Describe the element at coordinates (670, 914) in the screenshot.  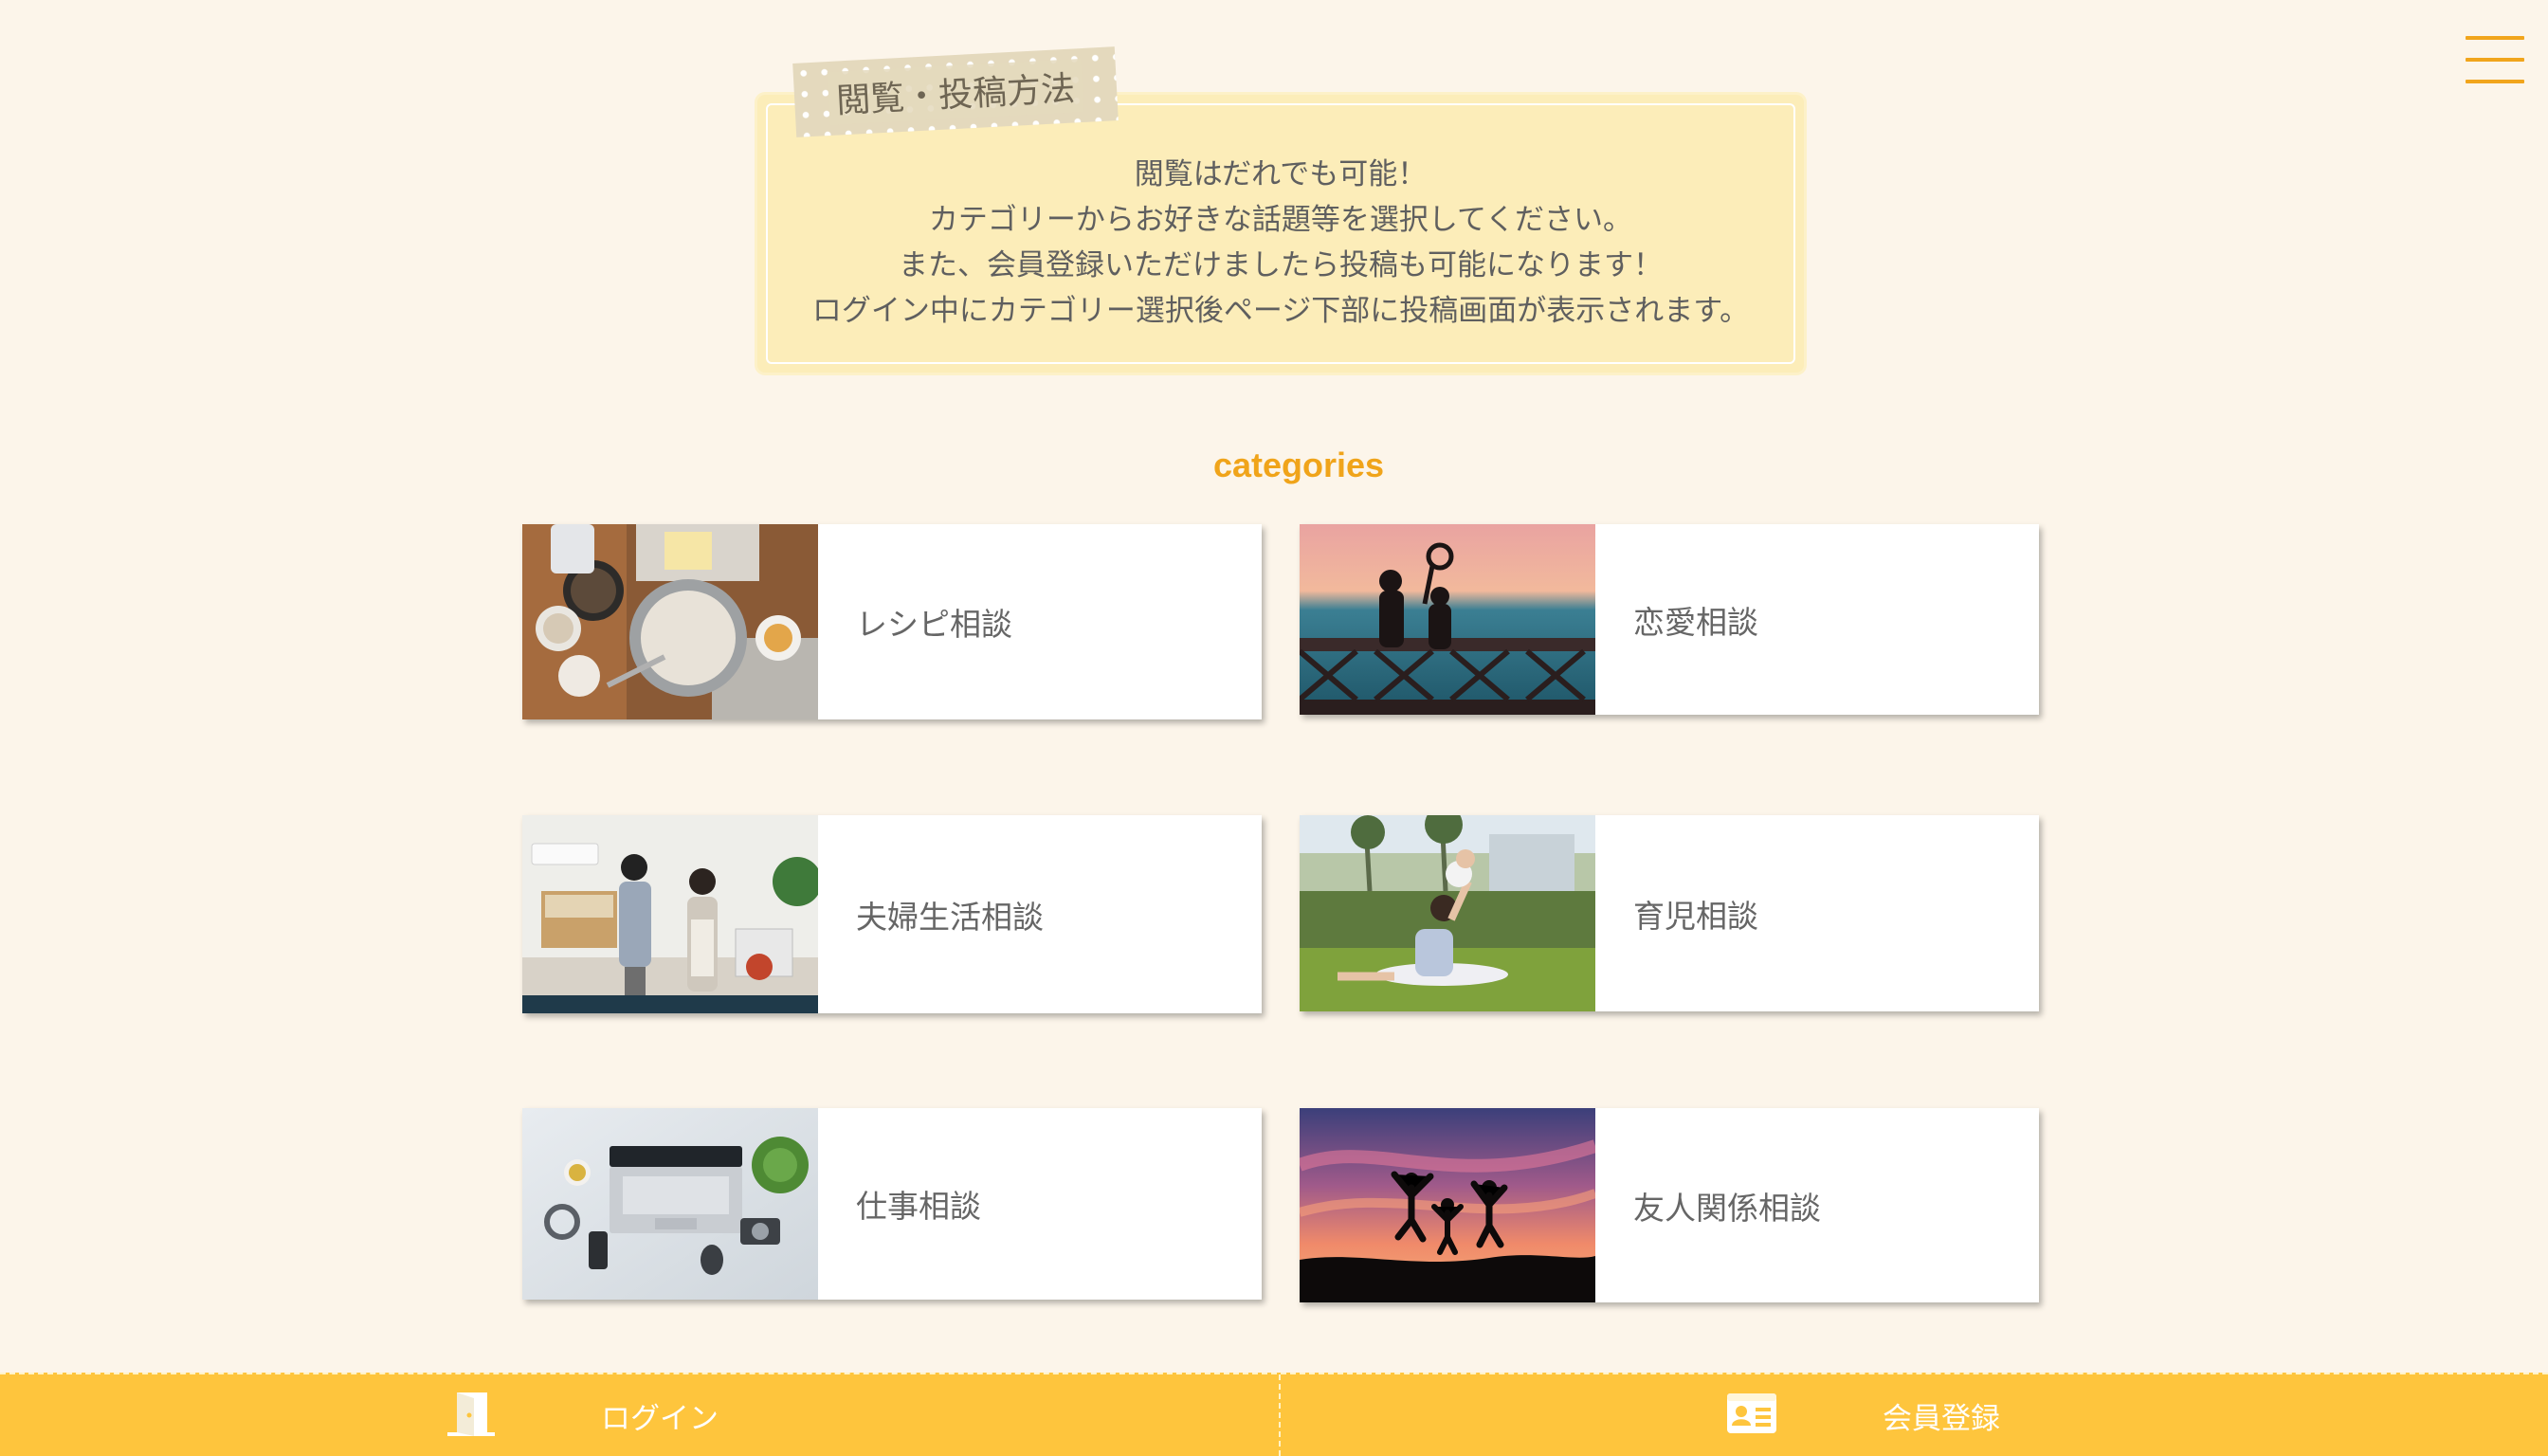
I see `couple-kitchen-photo` at that location.